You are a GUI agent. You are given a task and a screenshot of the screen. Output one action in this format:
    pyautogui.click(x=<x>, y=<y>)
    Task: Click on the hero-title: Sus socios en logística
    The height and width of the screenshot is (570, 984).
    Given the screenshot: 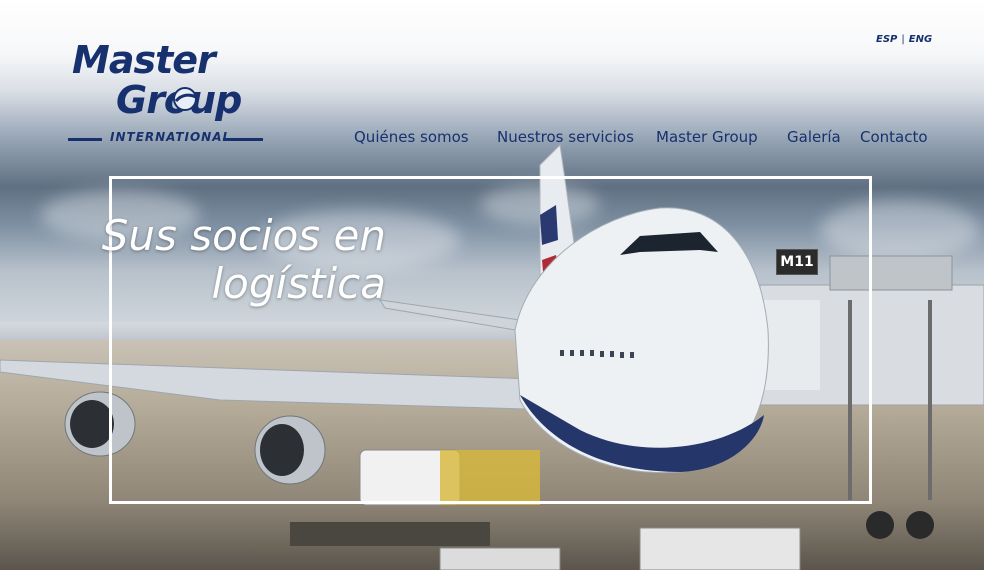 What is the action you would take?
    pyautogui.click(x=221, y=260)
    